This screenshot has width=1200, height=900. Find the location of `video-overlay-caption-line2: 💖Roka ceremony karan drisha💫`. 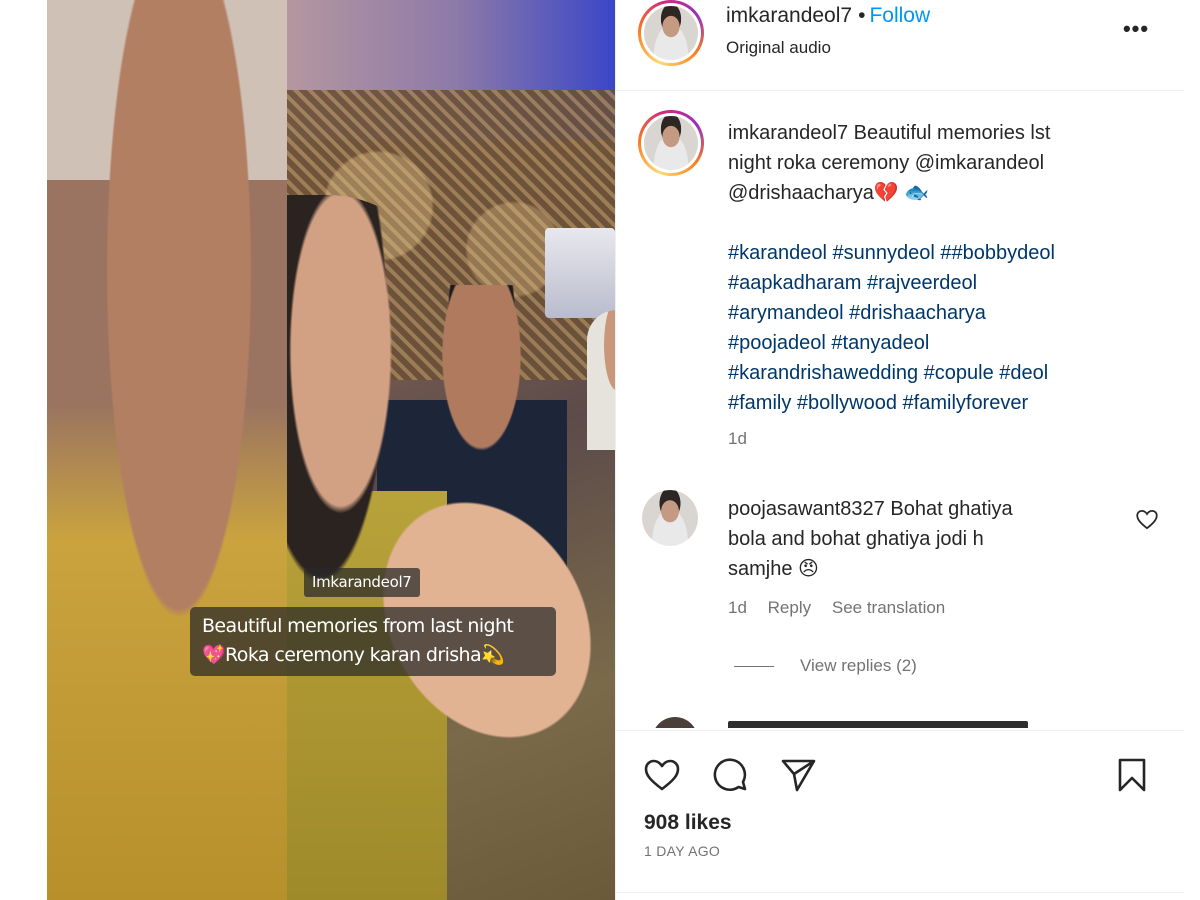

video-overlay-caption-line2: 💖Roka ceremony karan drisha💫 is located at coordinates (353, 655).